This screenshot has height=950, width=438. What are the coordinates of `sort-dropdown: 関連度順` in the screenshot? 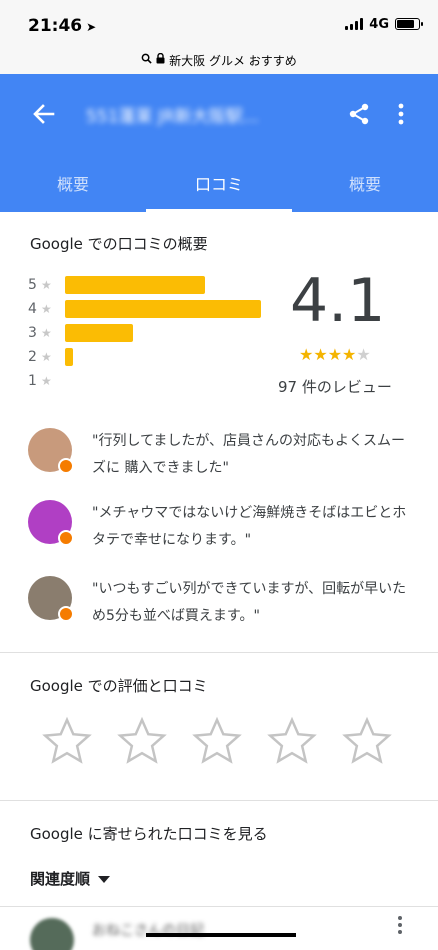 It's located at (70, 878).